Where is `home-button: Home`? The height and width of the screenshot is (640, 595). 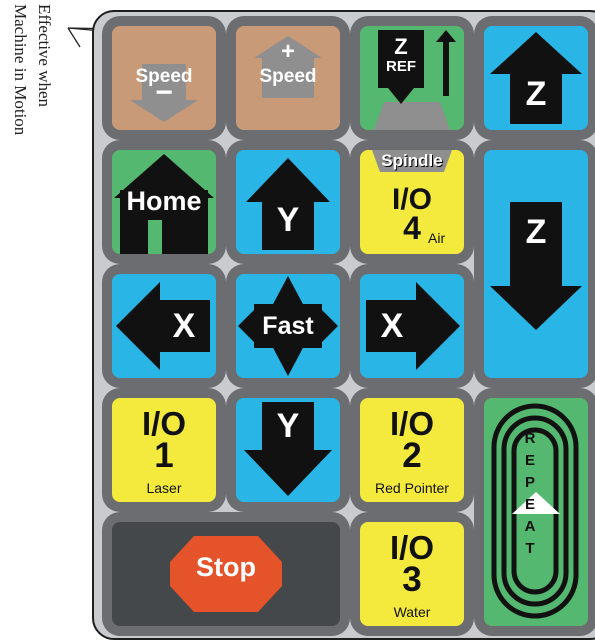 home-button: Home is located at coordinates (164, 202).